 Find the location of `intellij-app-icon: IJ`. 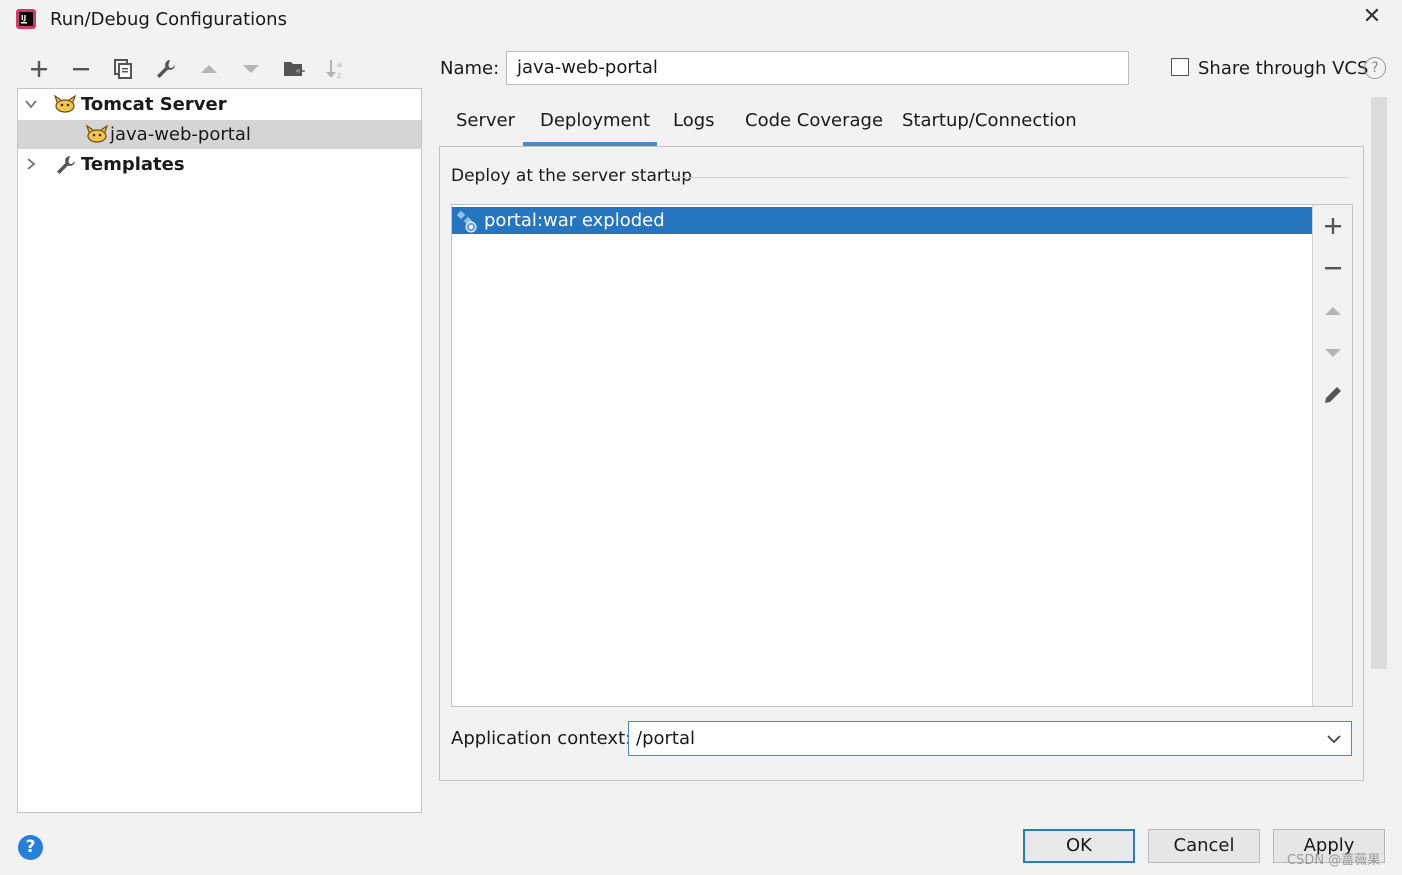

intellij-app-icon: IJ is located at coordinates (26, 19).